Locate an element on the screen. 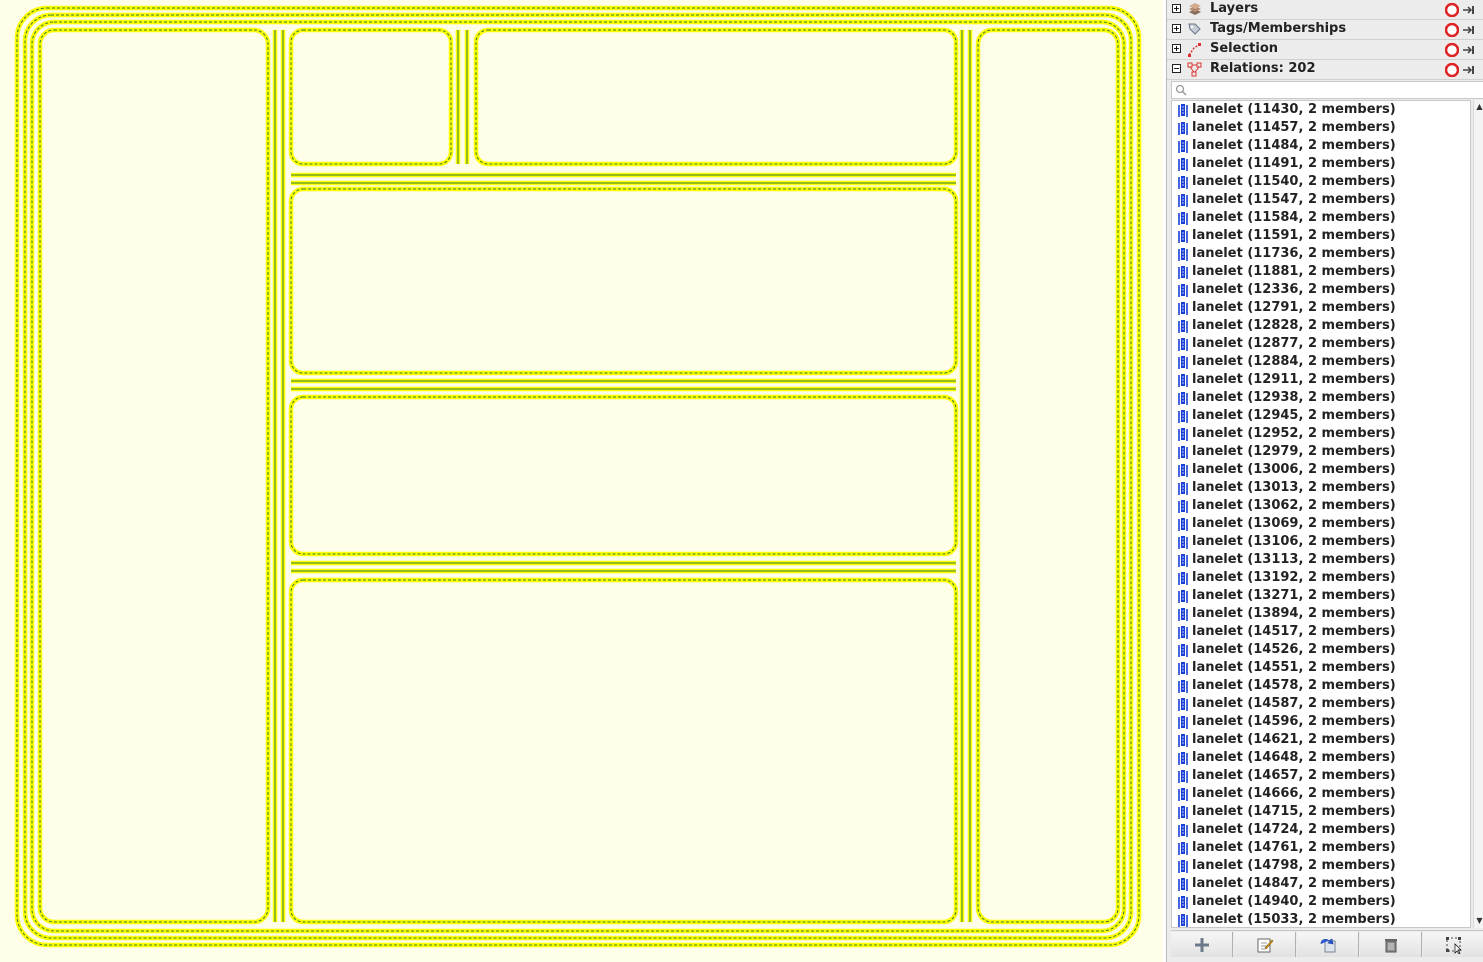 The width and height of the screenshot is (1483, 962). relation-label: lanelet (14621, 2 members) is located at coordinates (1294, 739).